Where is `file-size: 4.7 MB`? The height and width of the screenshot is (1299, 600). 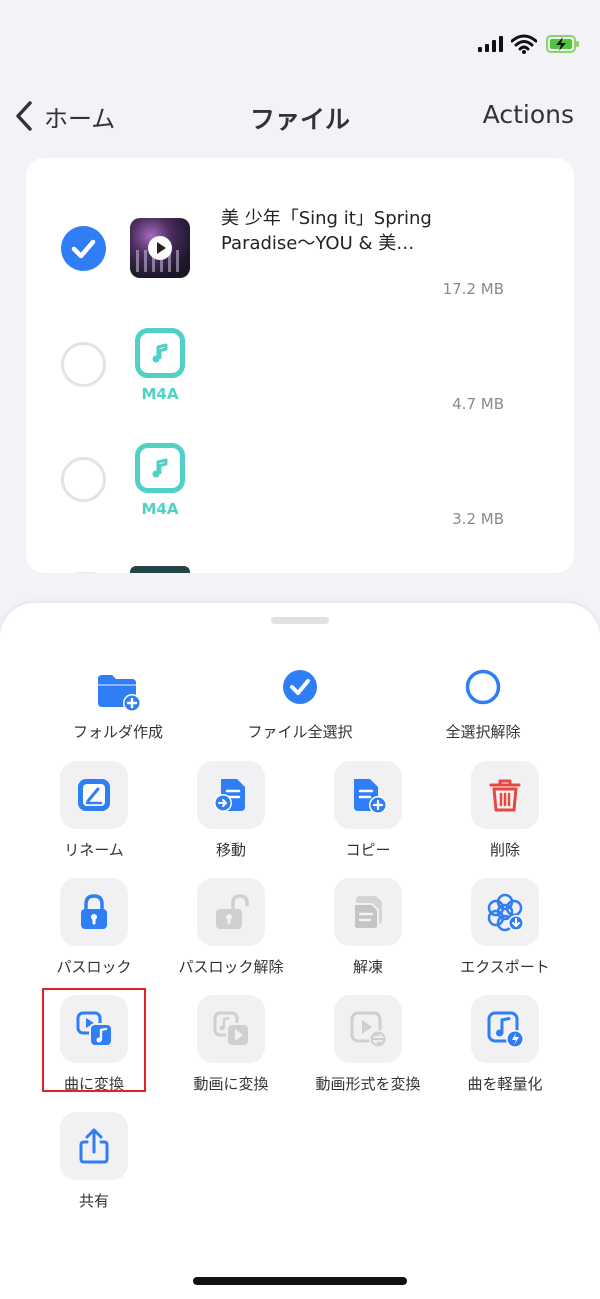
file-size: 4.7 MB is located at coordinates (478, 404).